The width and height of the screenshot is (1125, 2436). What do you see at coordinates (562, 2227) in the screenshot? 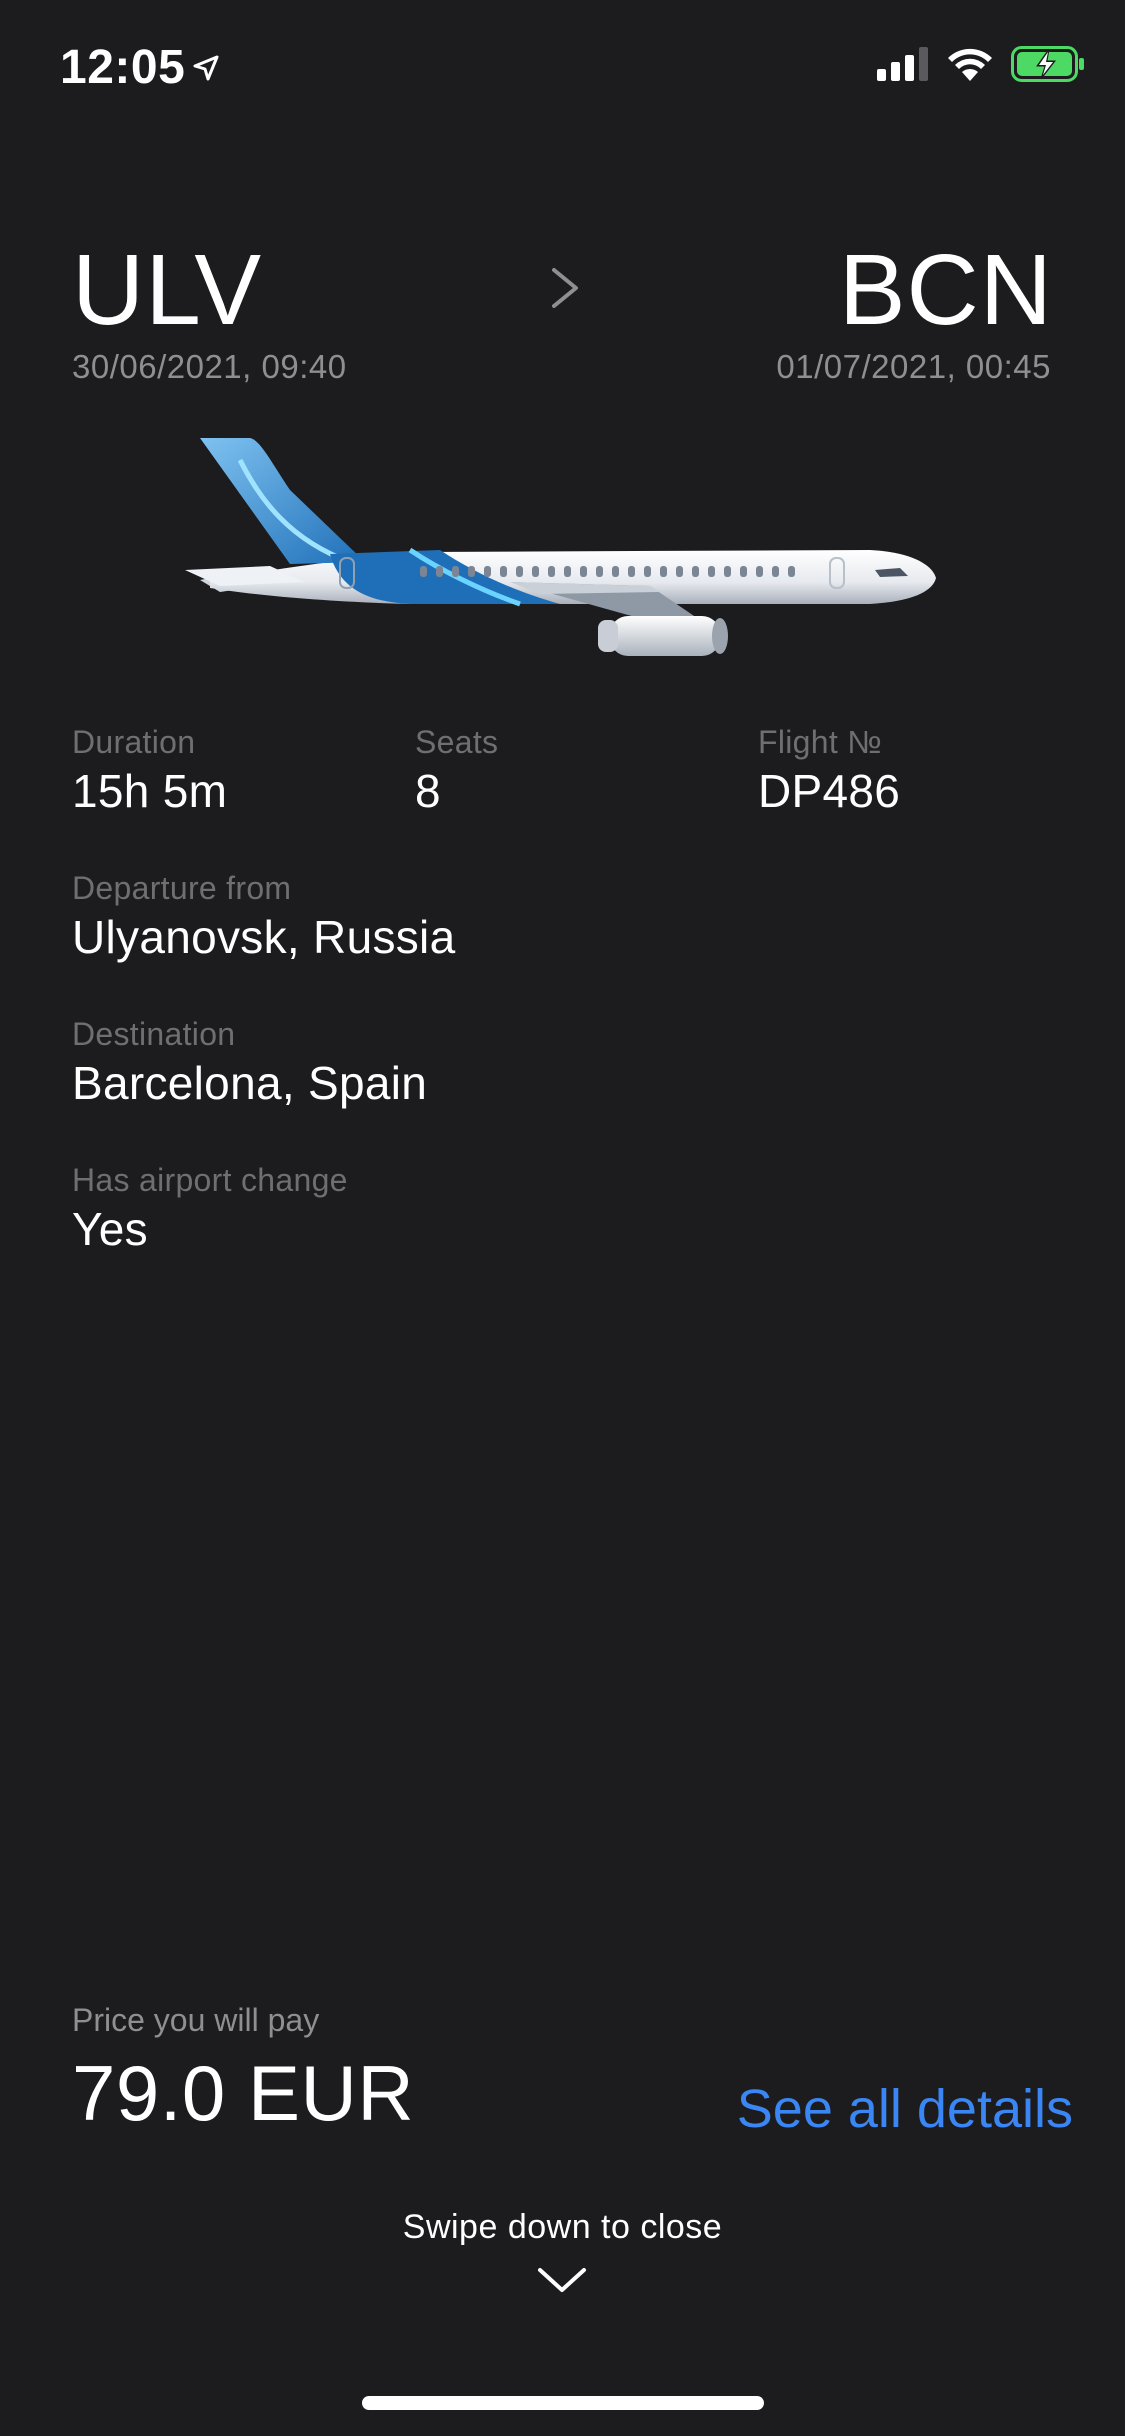
I see `swipe-down-hint: Swipe down to close` at bounding box center [562, 2227].